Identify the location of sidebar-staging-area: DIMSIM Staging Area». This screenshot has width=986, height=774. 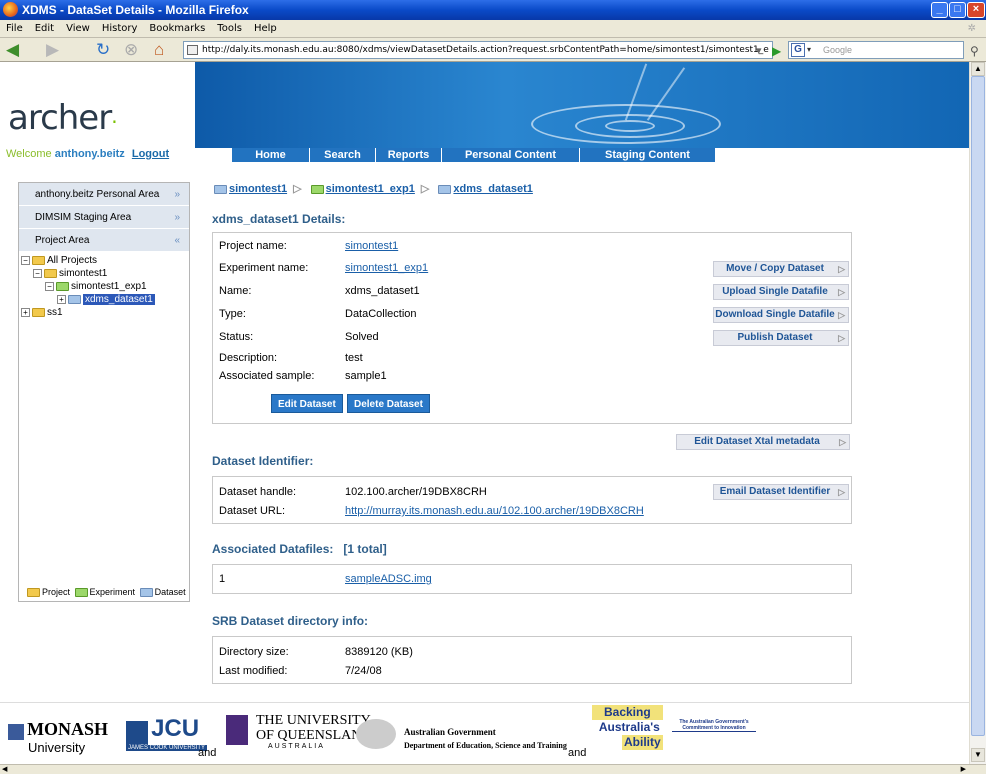
(104, 217).